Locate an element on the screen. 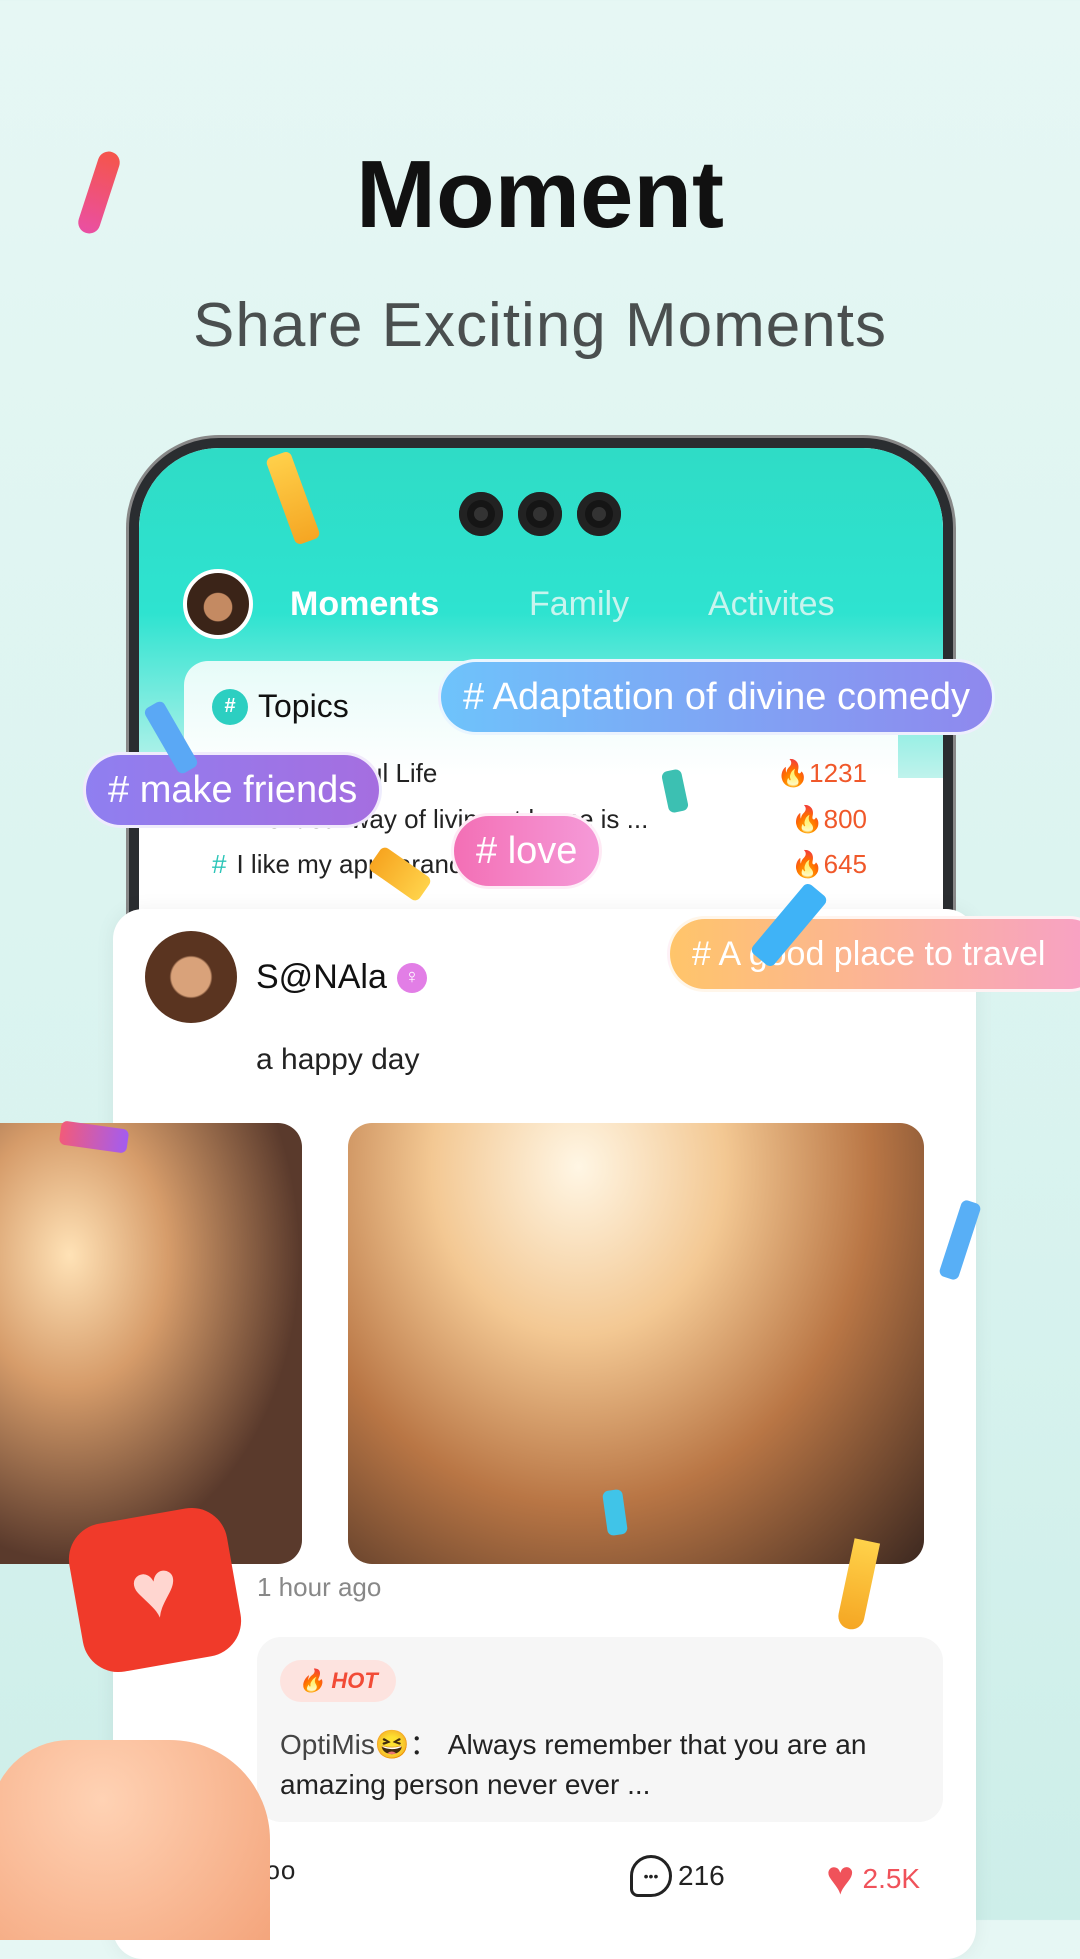 The image size is (1080, 1959). post-author: S@NAla ♀ is located at coordinates (341, 977).